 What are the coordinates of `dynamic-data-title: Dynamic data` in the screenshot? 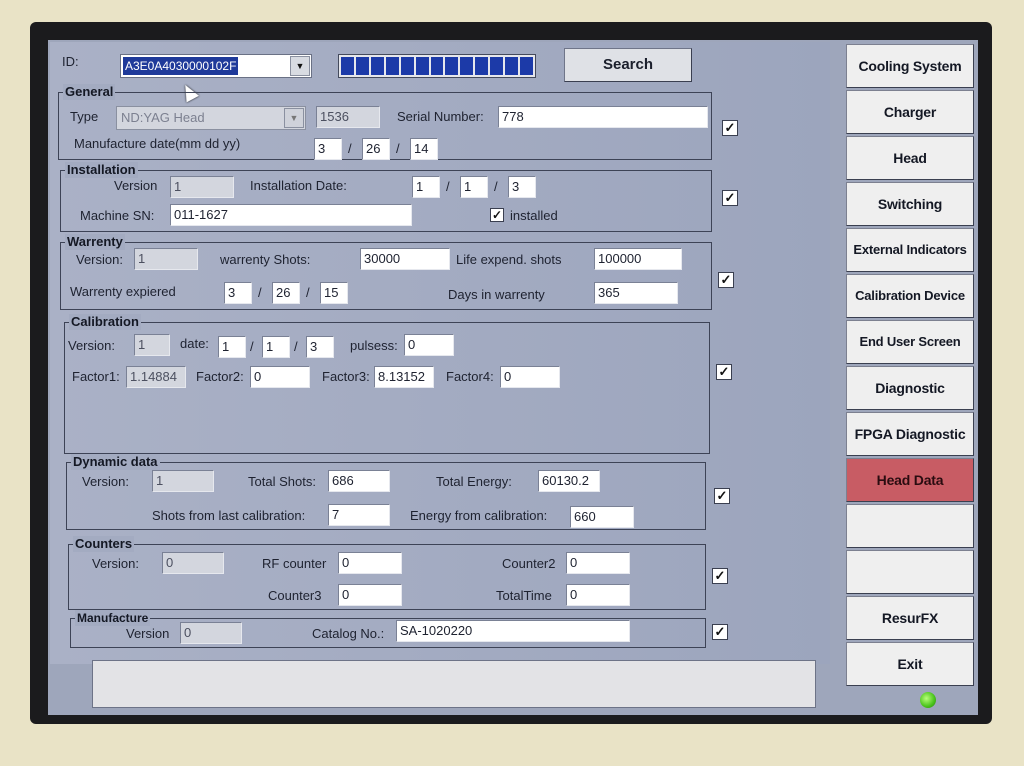 It's located at (115, 462).